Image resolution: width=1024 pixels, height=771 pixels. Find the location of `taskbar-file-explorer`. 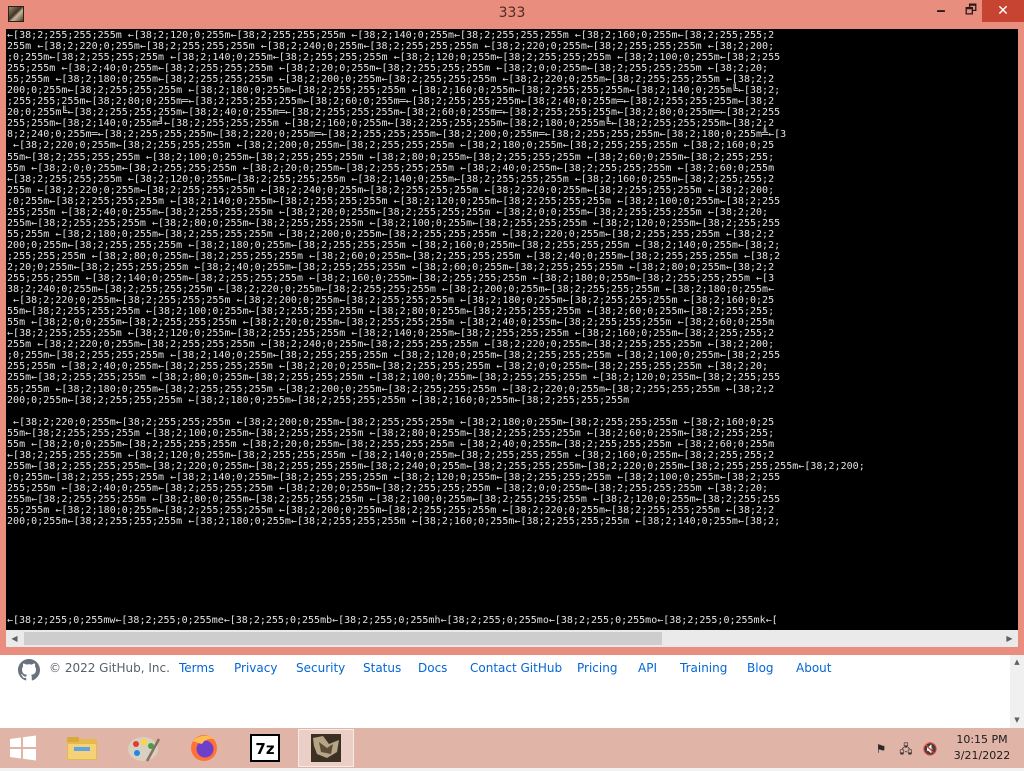

taskbar-file-explorer is located at coordinates (82, 748).